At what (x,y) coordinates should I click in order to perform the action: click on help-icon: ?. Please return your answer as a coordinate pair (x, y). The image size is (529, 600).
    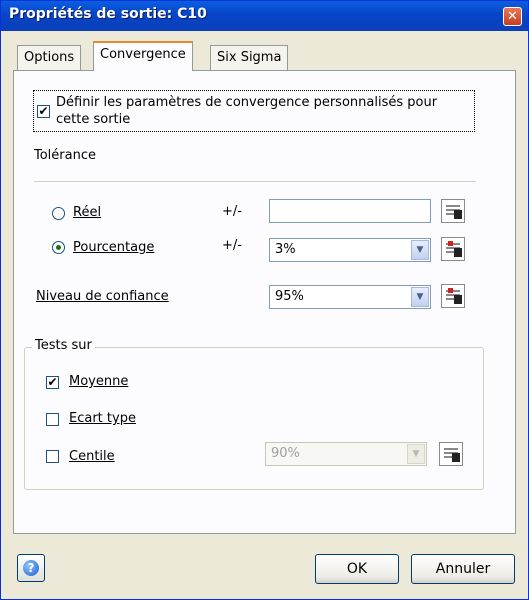
    Looking at the image, I should click on (31, 568).